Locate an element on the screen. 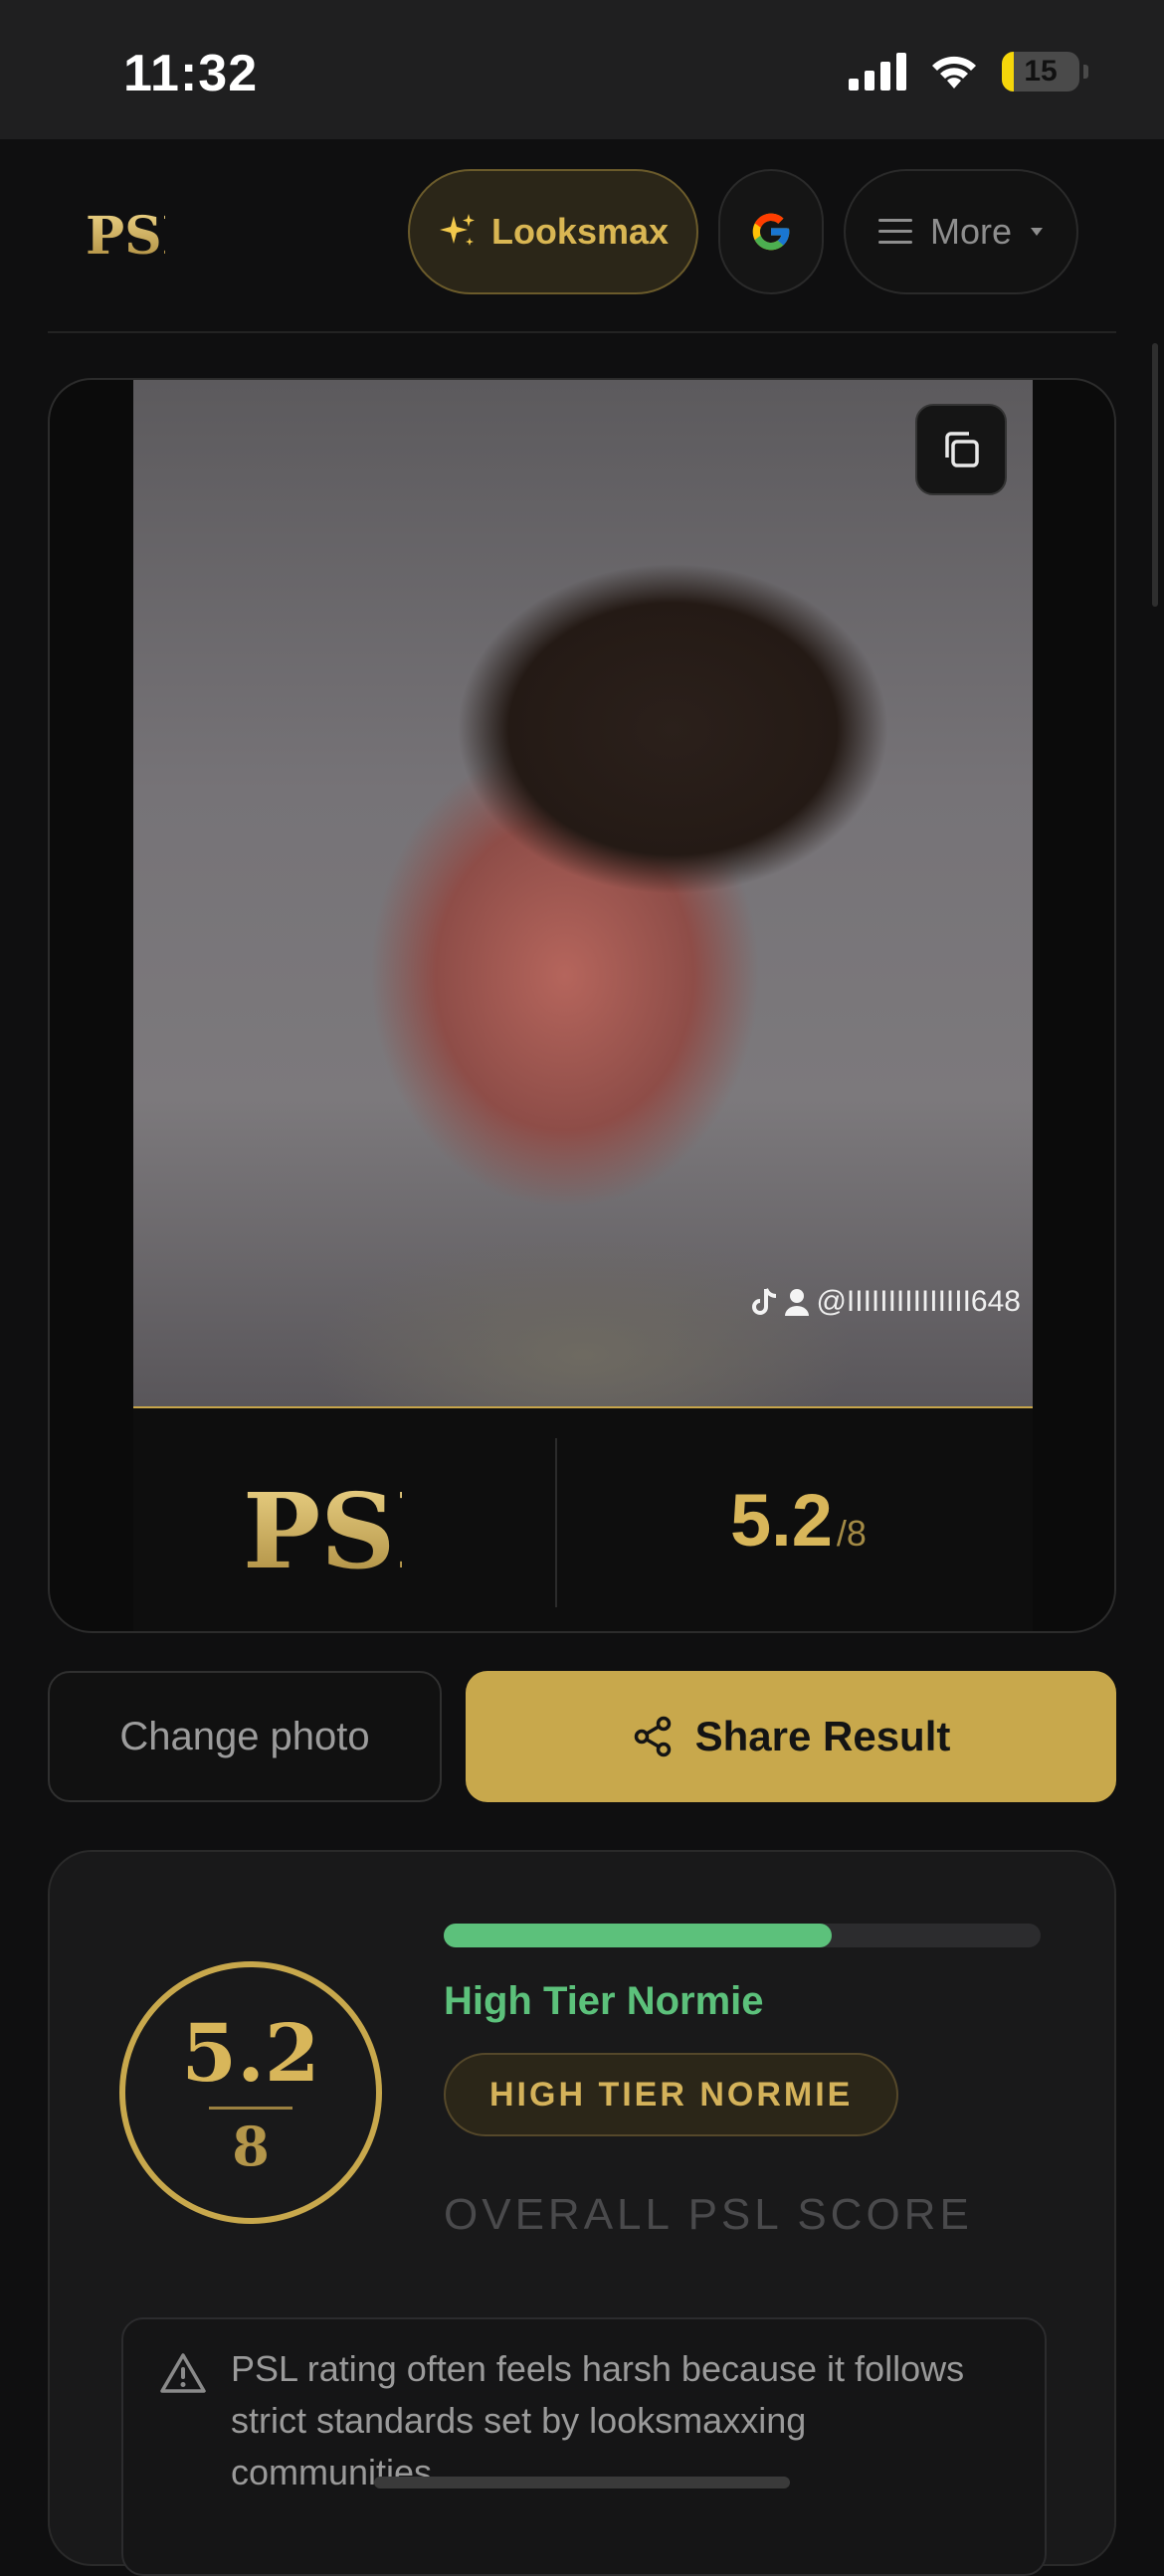 The width and height of the screenshot is (1164, 2576). google-g-icon is located at coordinates (771, 232).